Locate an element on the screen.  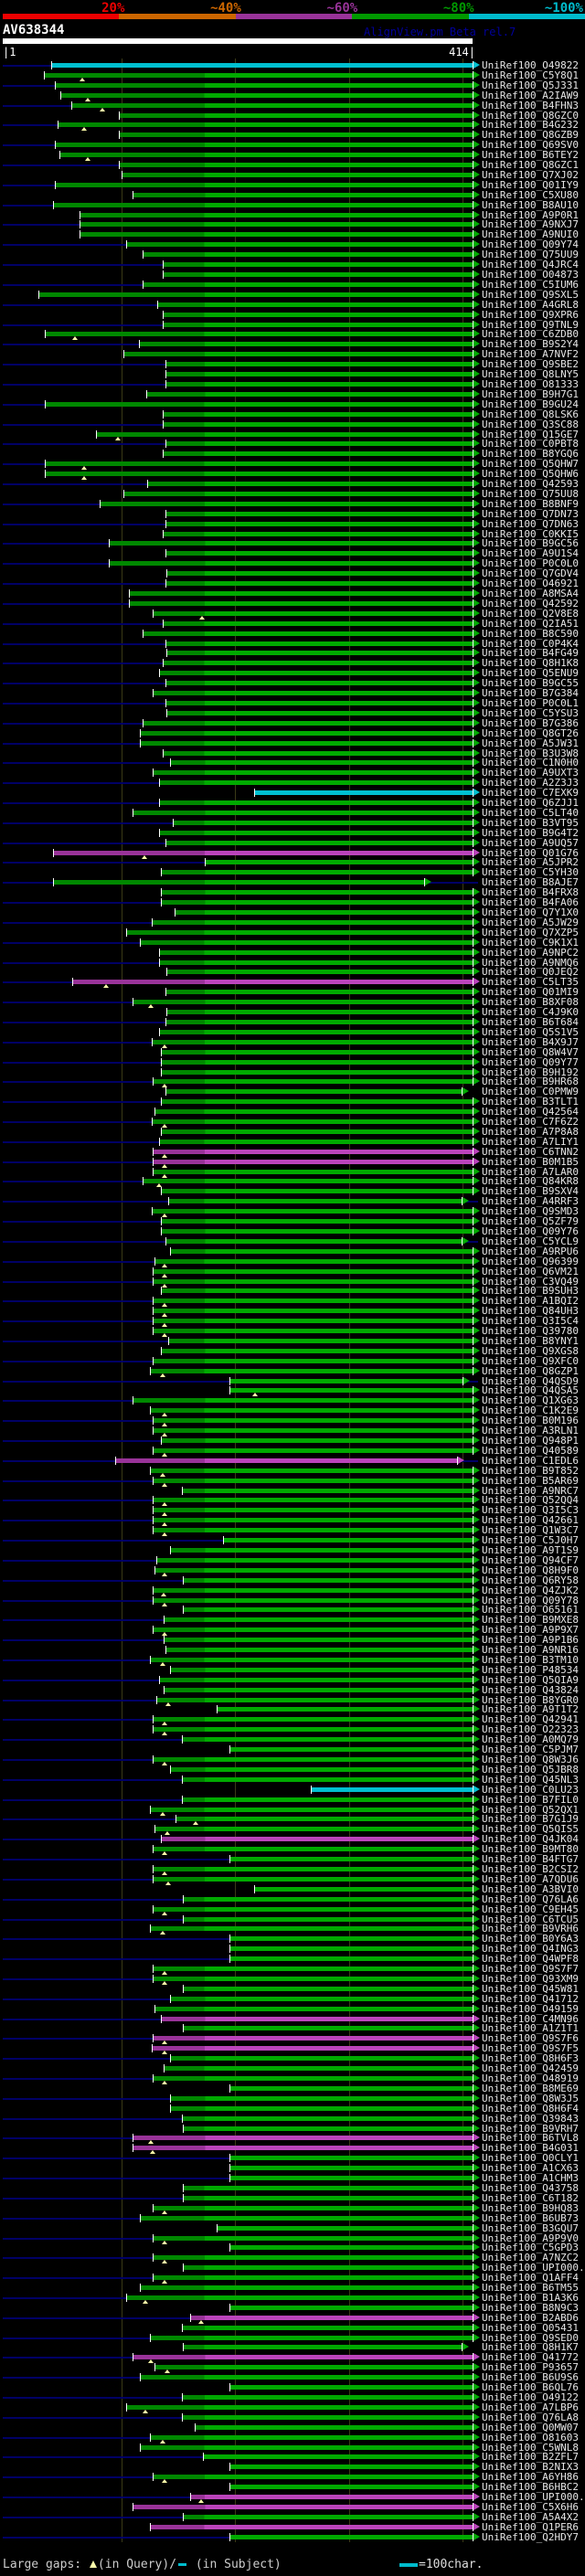
hit-label: UniRef100_Q9XPR6 is located at coordinates (531, 315).